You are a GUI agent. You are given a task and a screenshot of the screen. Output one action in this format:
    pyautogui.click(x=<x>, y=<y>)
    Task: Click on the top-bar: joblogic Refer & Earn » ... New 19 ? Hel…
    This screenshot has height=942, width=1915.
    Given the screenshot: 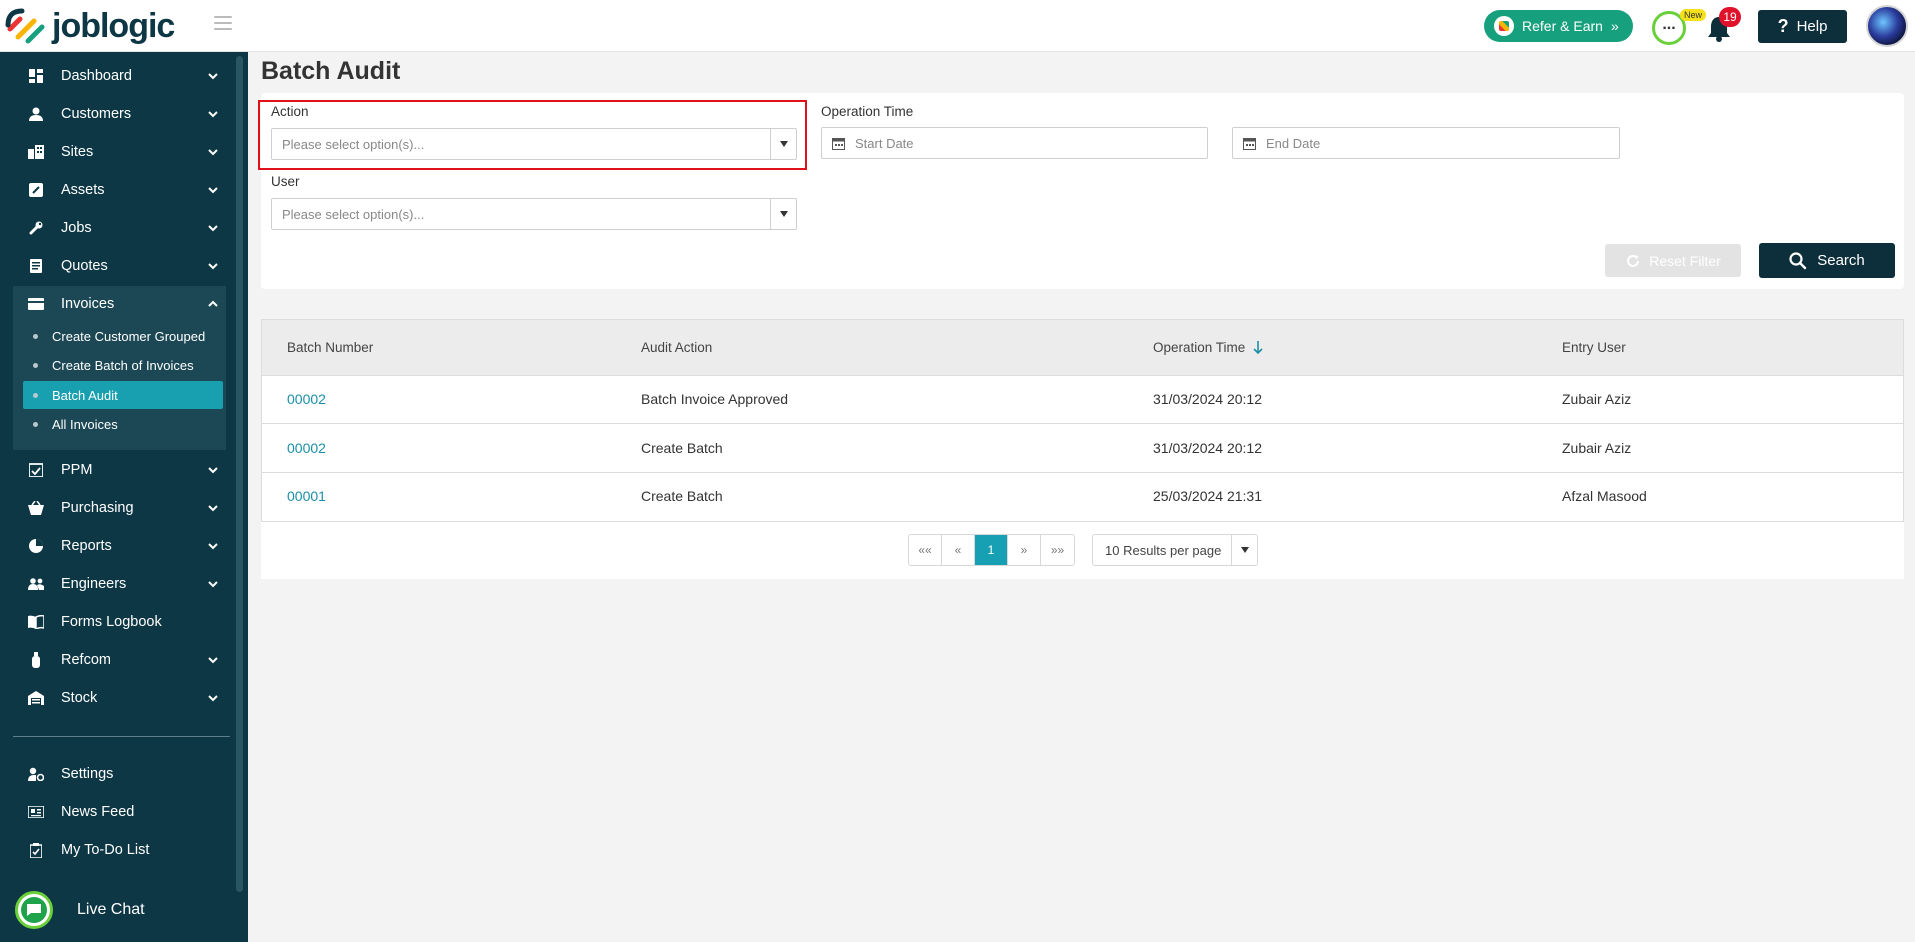 What is the action you would take?
    pyautogui.click(x=957, y=26)
    